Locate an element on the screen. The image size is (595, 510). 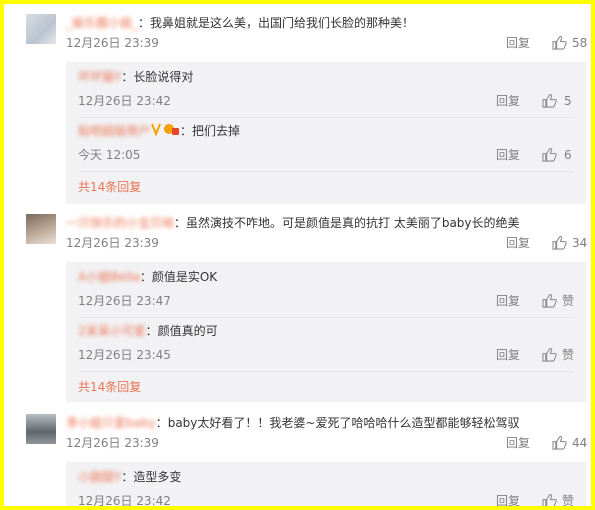
verified-v-icon is located at coordinates (165, 131).